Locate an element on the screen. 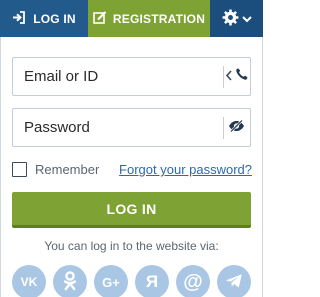 This screenshot has width=320, height=297. mail-at-icon: @ is located at coordinates (193, 282).